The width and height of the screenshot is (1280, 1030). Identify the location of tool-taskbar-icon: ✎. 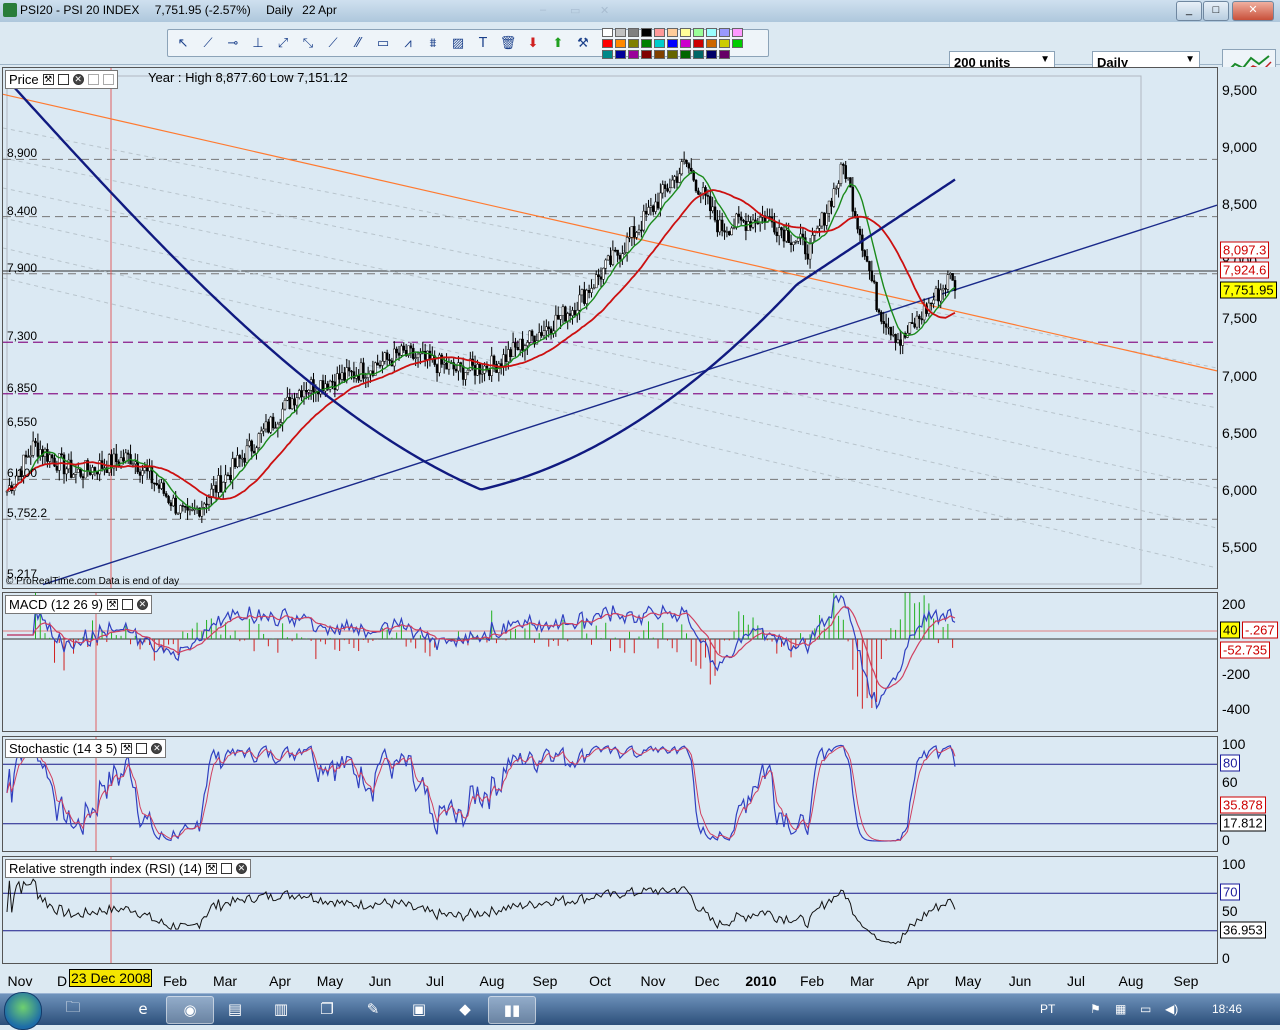
(373, 1009).